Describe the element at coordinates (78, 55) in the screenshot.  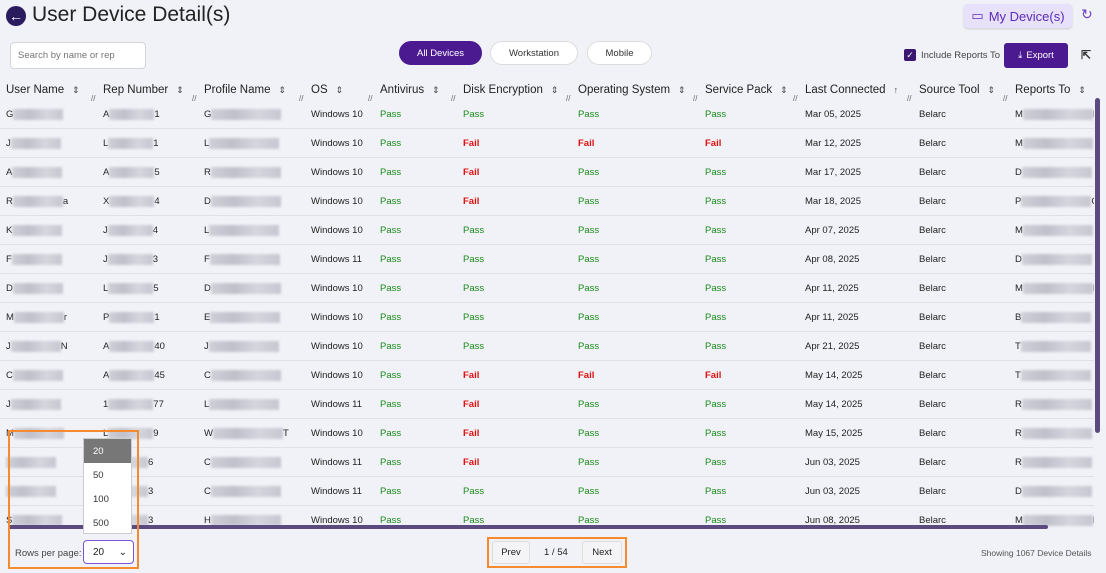
I see `search-input` at that location.